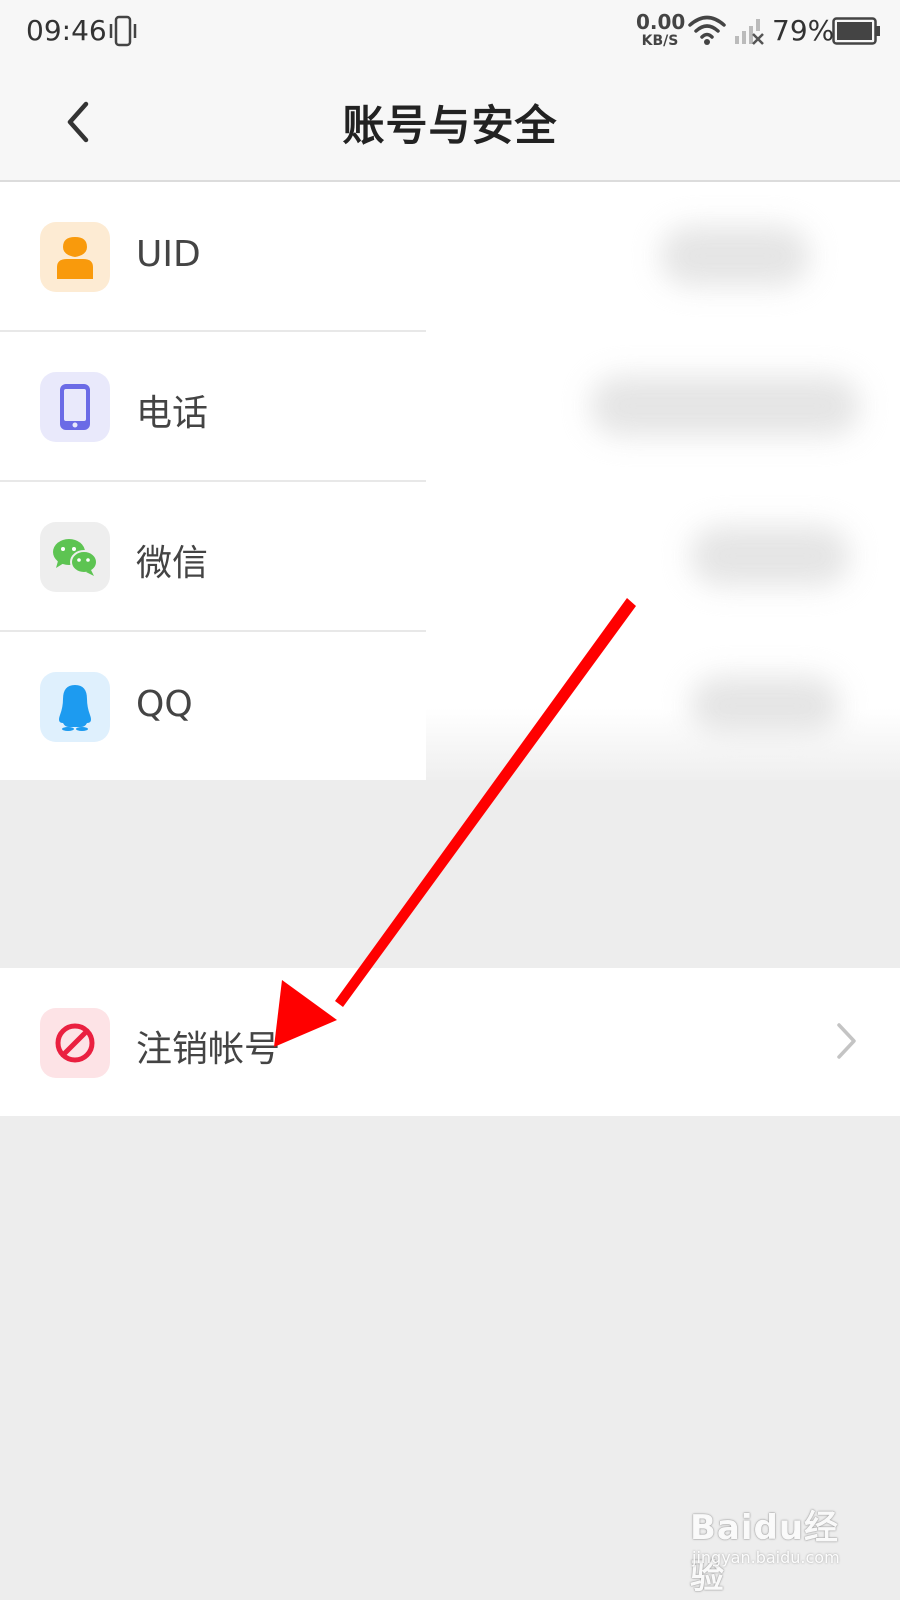 This screenshot has width=900, height=1600. Describe the element at coordinates (846, 1041) in the screenshot. I see `chevron-right-icon` at that location.